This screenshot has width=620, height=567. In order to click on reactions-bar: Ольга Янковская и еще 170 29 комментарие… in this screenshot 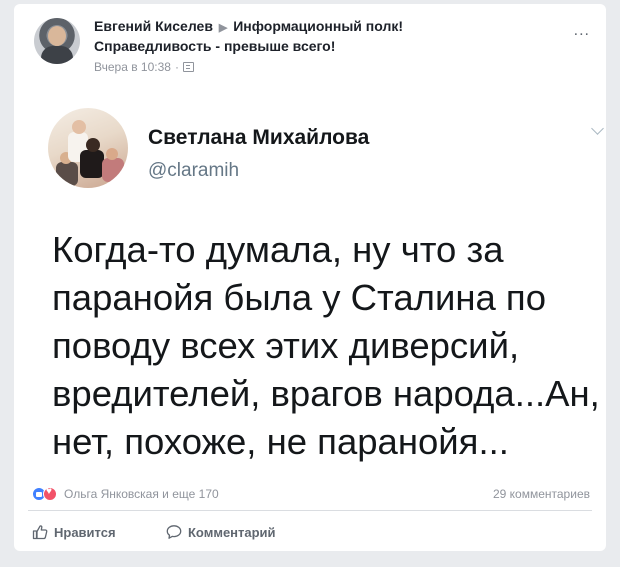, I will do `click(310, 495)`.